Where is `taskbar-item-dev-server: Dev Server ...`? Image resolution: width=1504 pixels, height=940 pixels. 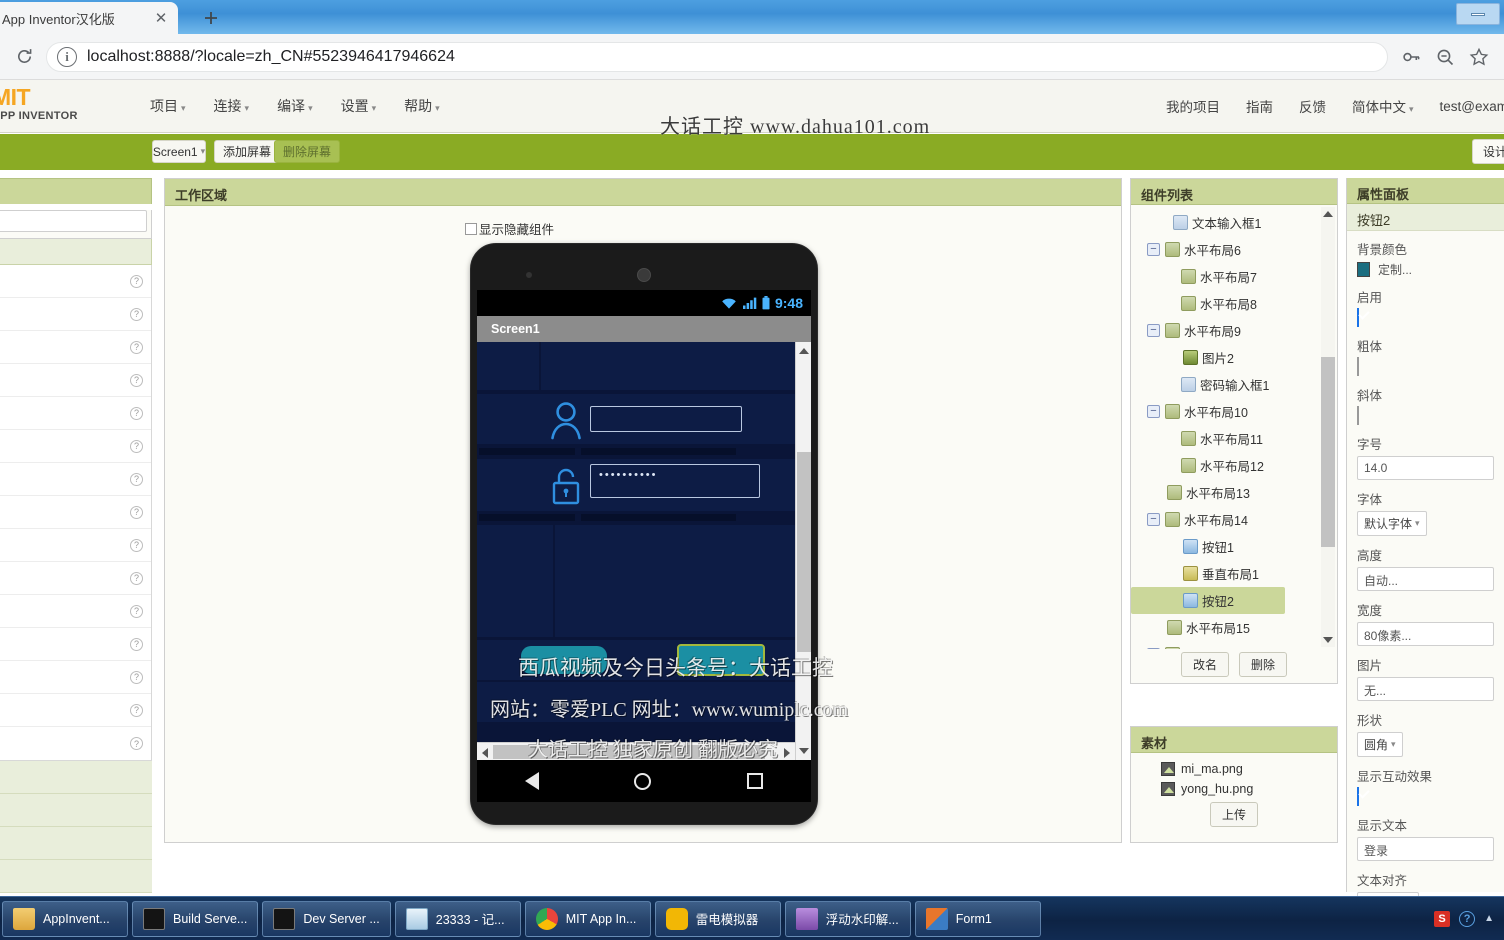 taskbar-item-dev-server: Dev Server ... is located at coordinates (326, 918).